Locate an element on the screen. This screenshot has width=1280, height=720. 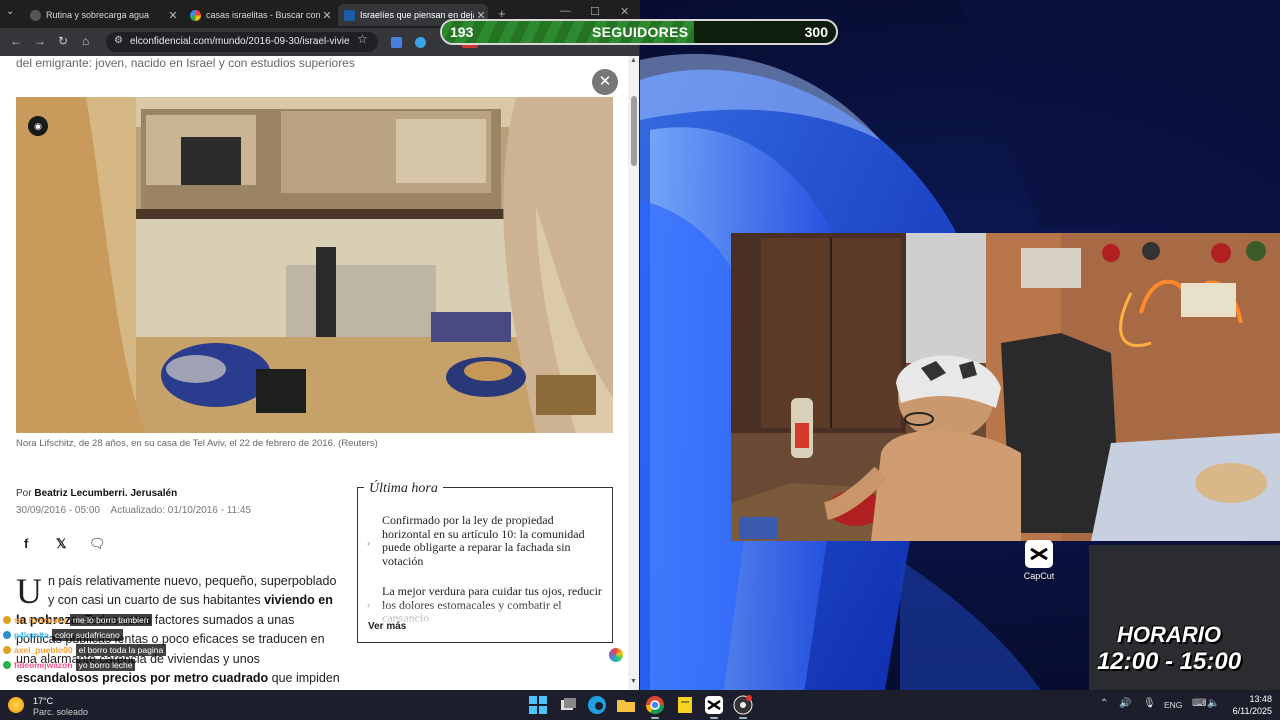
scroll-thumb is located at coordinates (634, 131).